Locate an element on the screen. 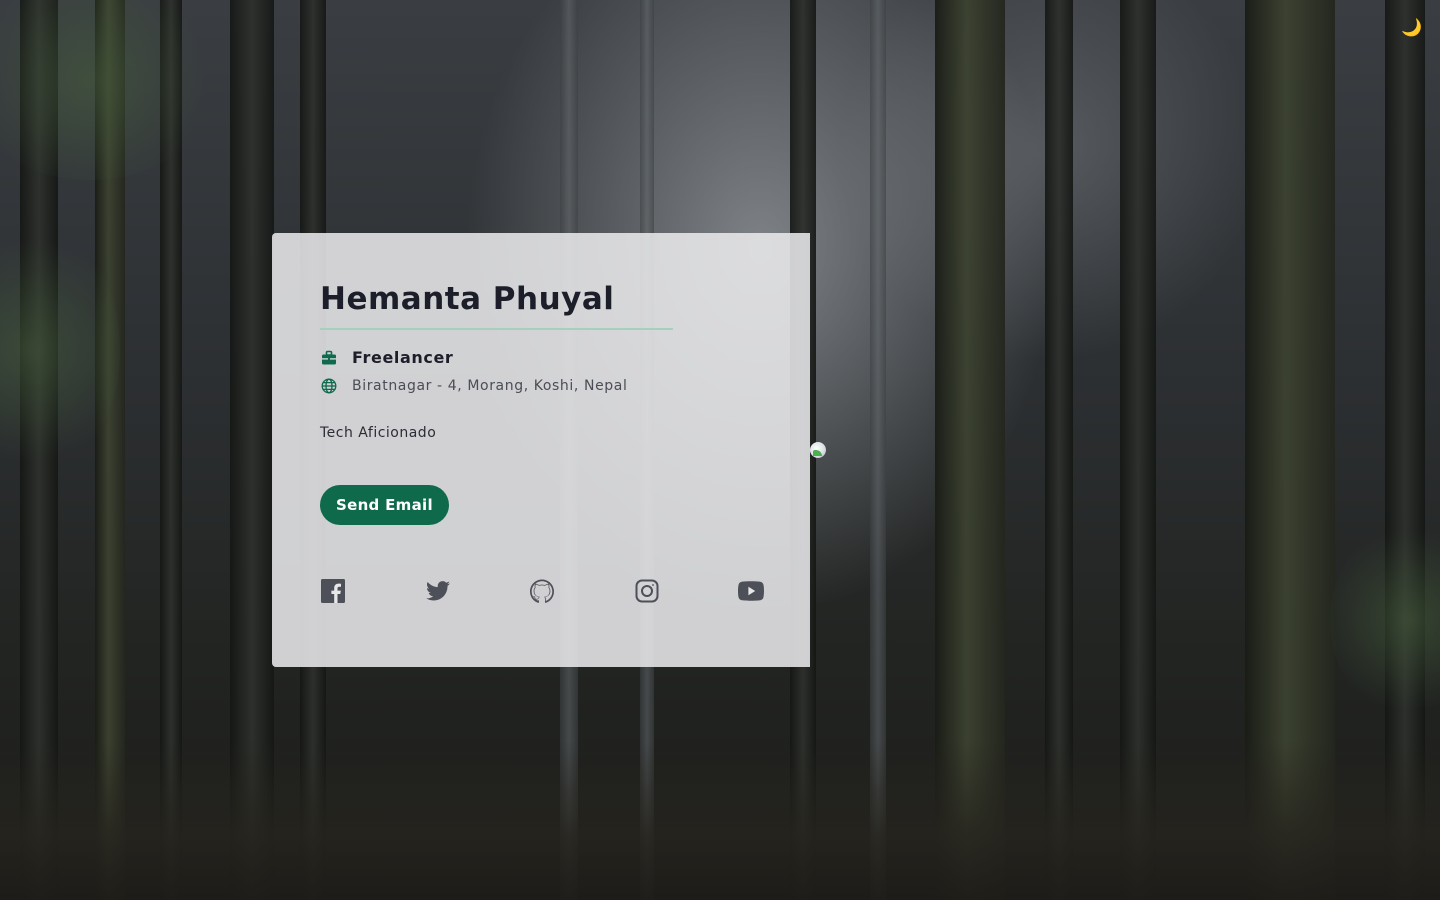 The width and height of the screenshot is (1440, 900). twitter-icon is located at coordinates (437, 593).